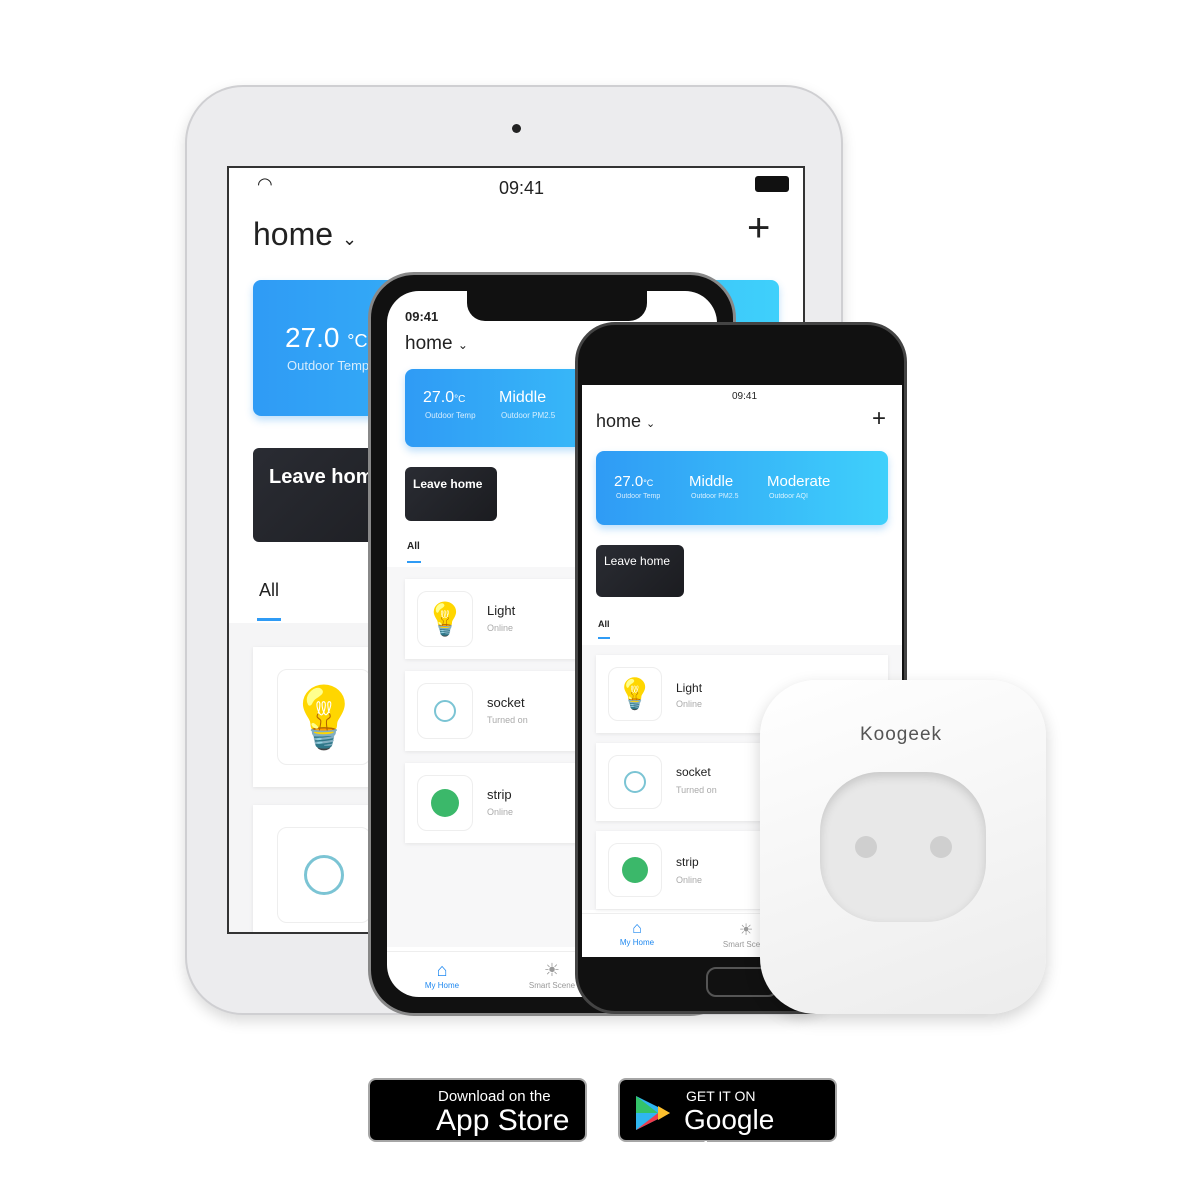 The image size is (1200, 1200). Describe the element at coordinates (552, 985) in the screenshot. I see `tab-label: Smart Scene` at that location.